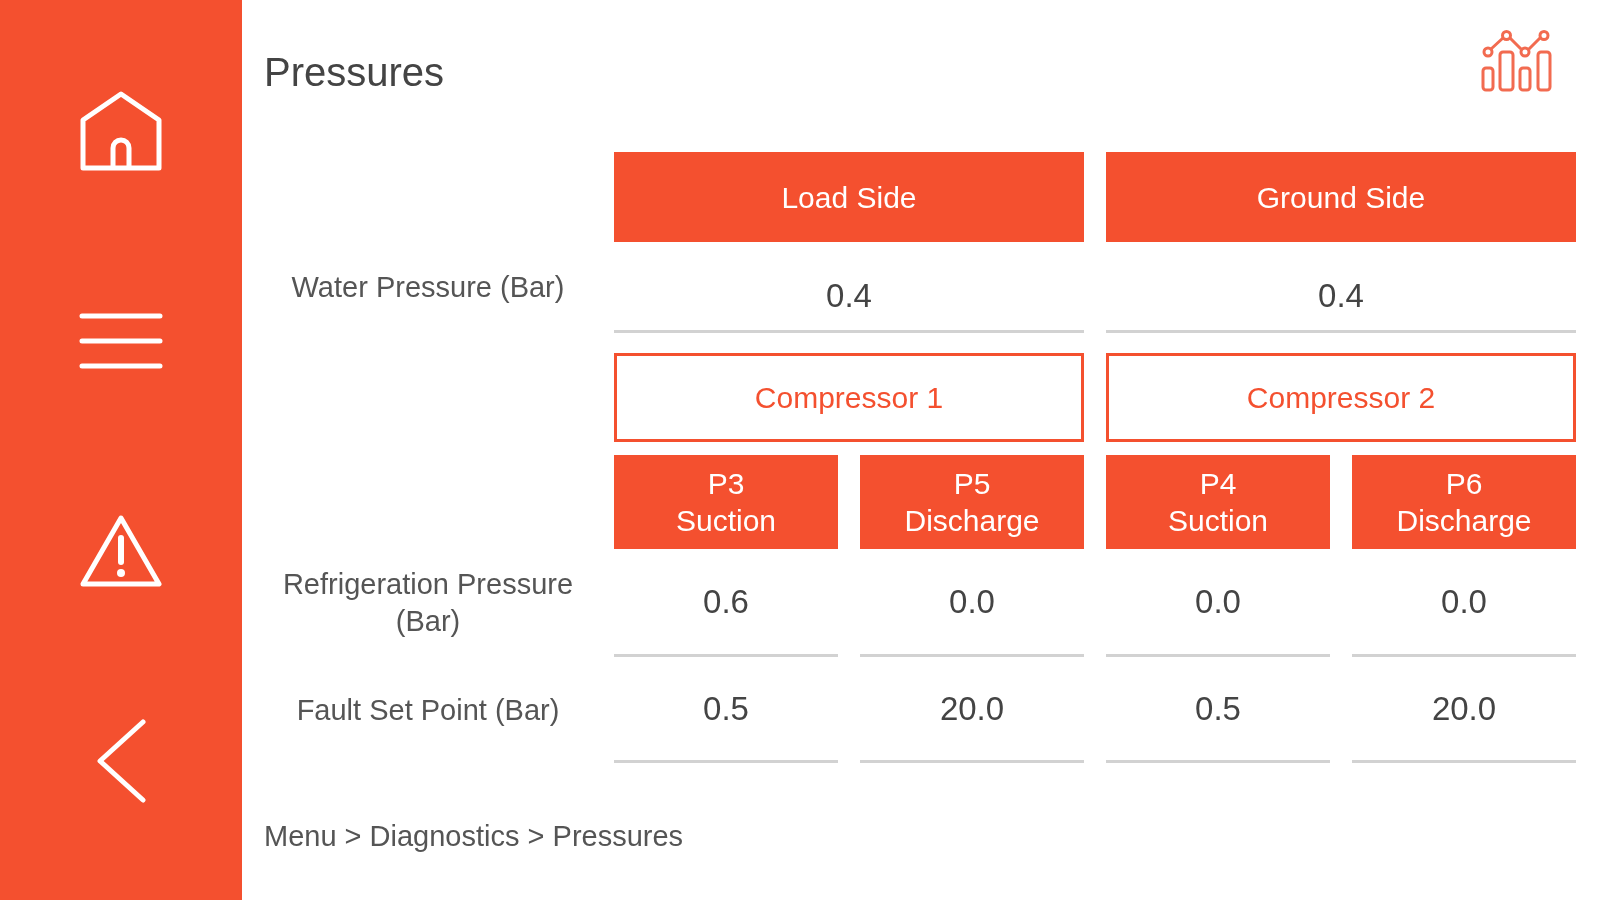 The width and height of the screenshot is (1599, 900). Describe the element at coordinates (849, 197) in the screenshot. I see `column-header: Load Side` at that location.